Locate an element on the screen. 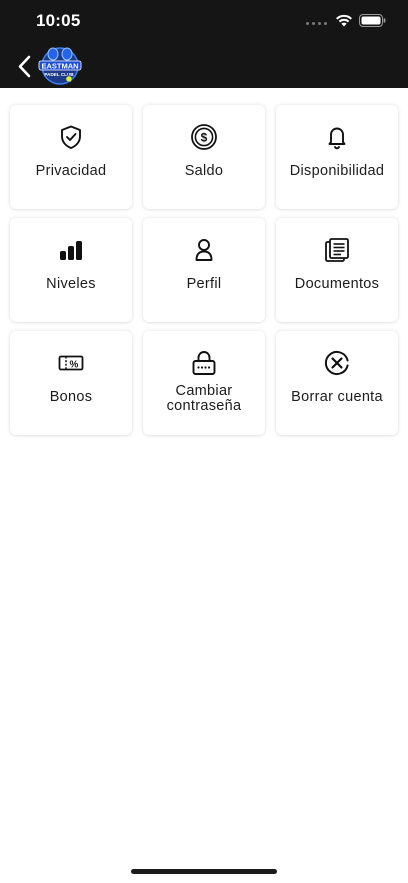  club-logo: EASTMAN PADEL CLUB is located at coordinates (60, 66).